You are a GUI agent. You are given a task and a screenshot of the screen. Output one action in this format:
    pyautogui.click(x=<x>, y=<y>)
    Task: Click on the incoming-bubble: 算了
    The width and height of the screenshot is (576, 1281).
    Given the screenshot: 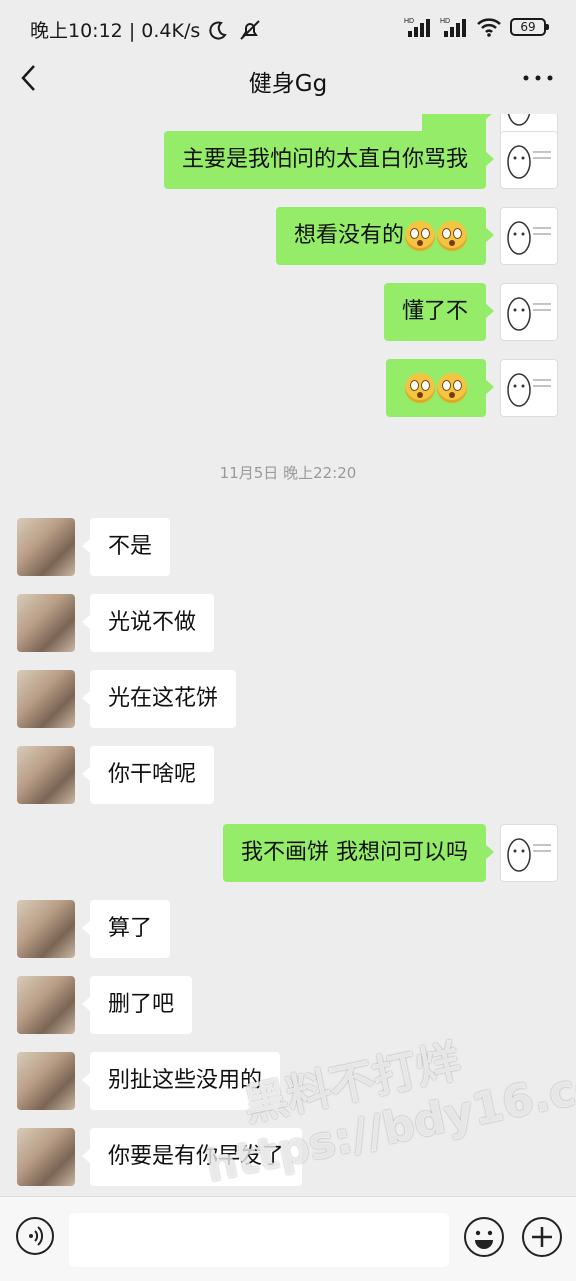 What is the action you would take?
    pyautogui.click(x=126, y=929)
    